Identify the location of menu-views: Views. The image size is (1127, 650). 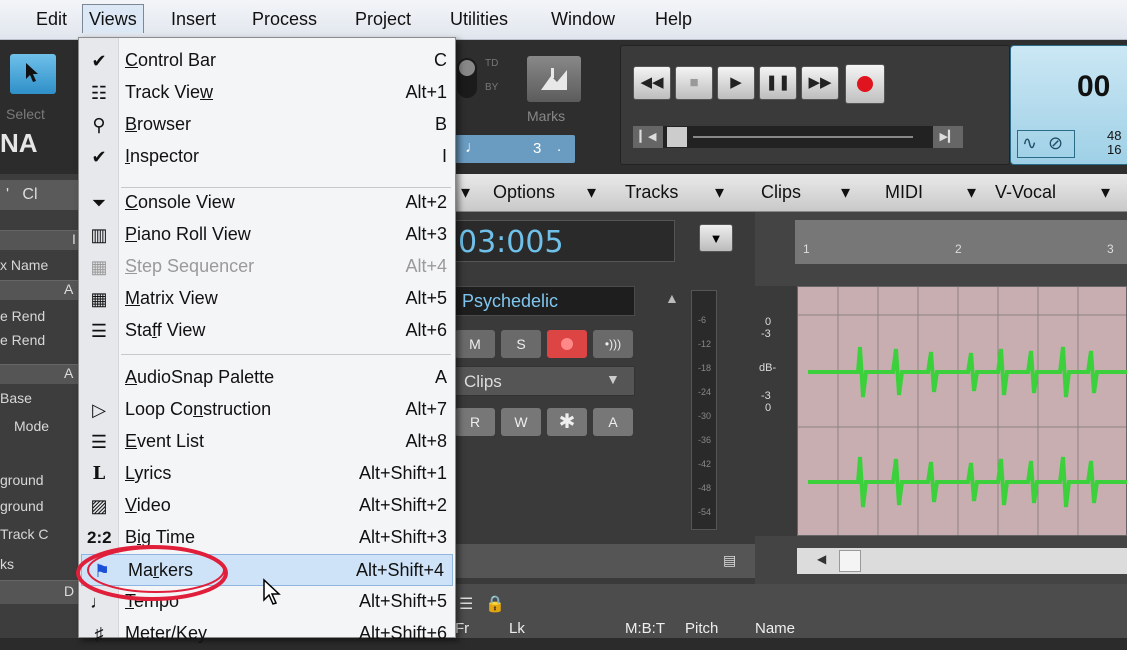
(113, 18).